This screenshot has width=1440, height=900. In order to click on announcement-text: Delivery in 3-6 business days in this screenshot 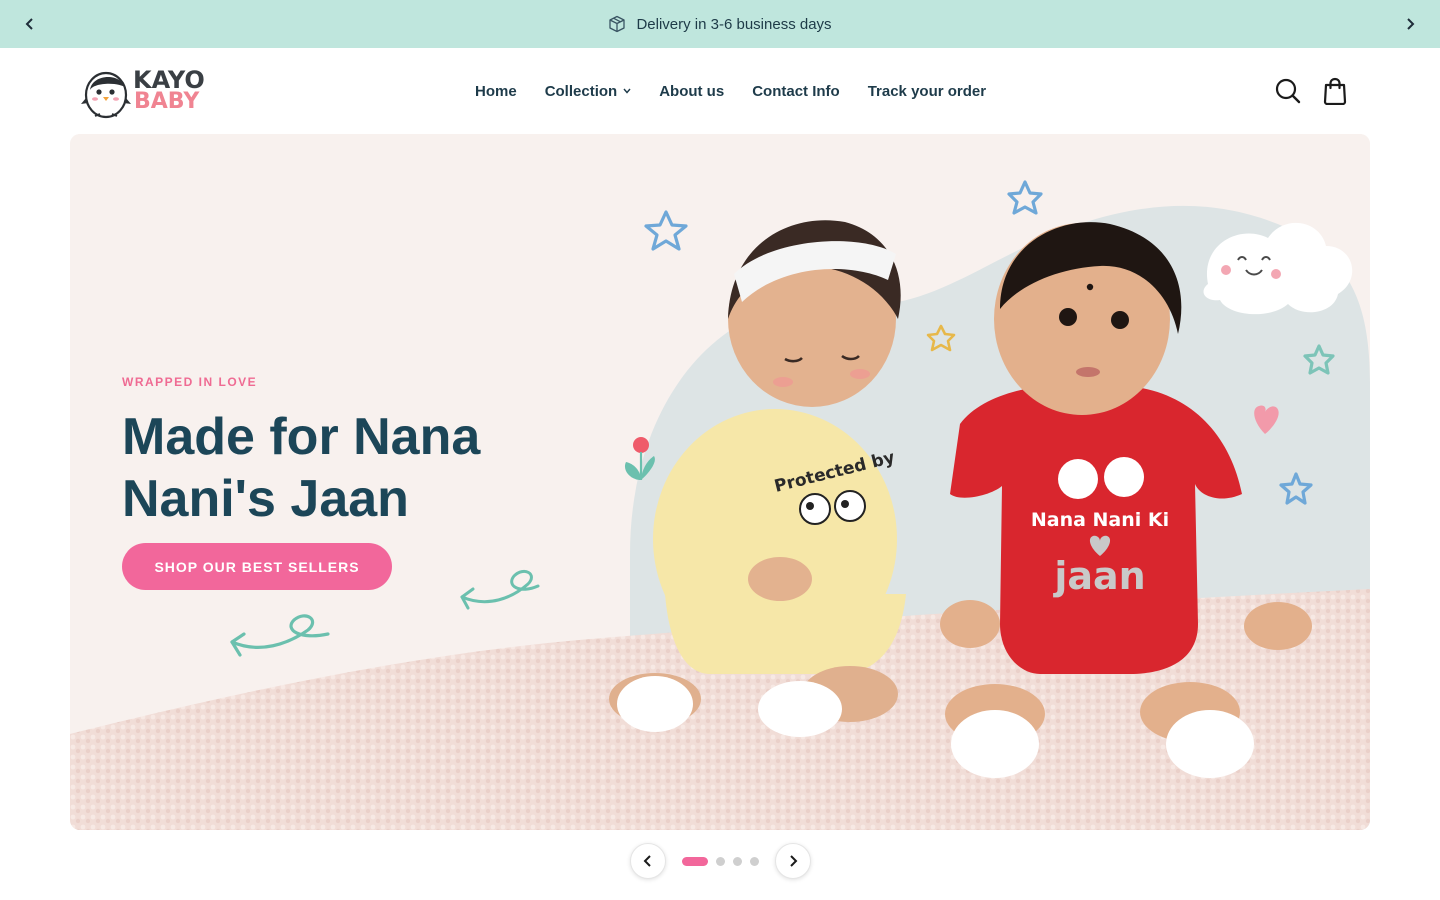, I will do `click(734, 24)`.